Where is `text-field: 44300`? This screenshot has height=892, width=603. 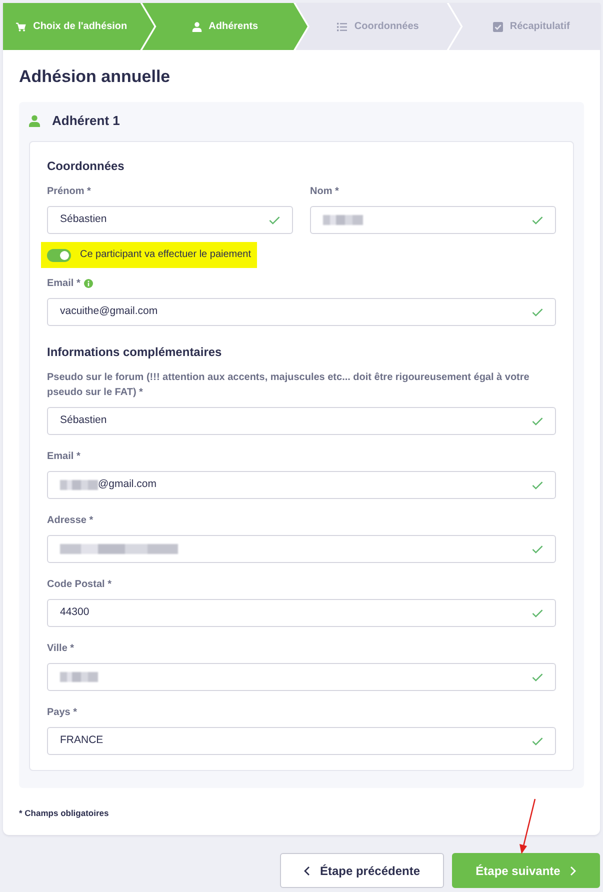
text-field: 44300 is located at coordinates (301, 613).